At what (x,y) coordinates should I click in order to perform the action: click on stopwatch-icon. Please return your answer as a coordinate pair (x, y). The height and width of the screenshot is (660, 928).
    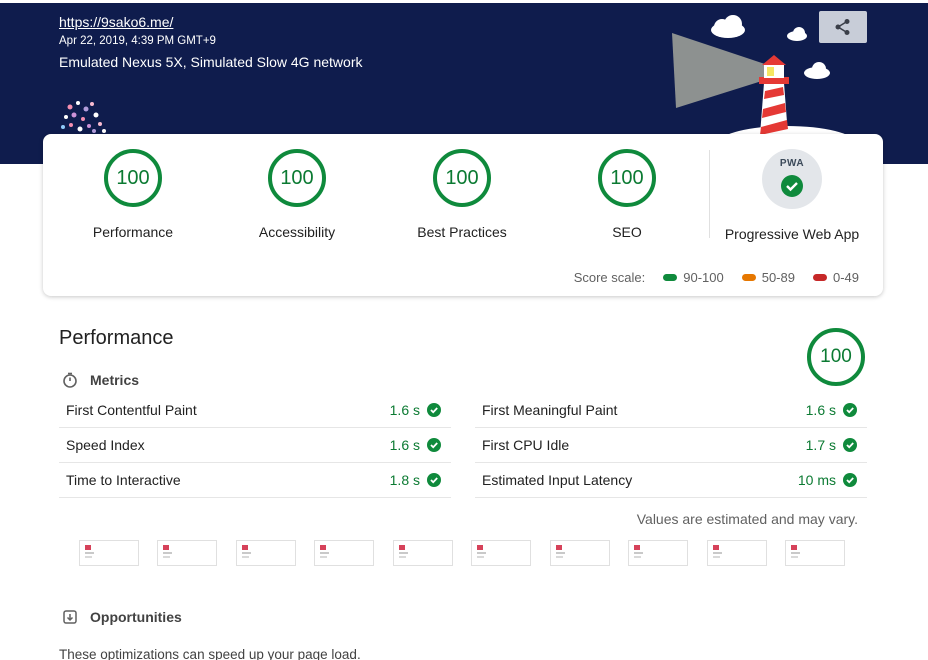
    Looking at the image, I should click on (70, 380).